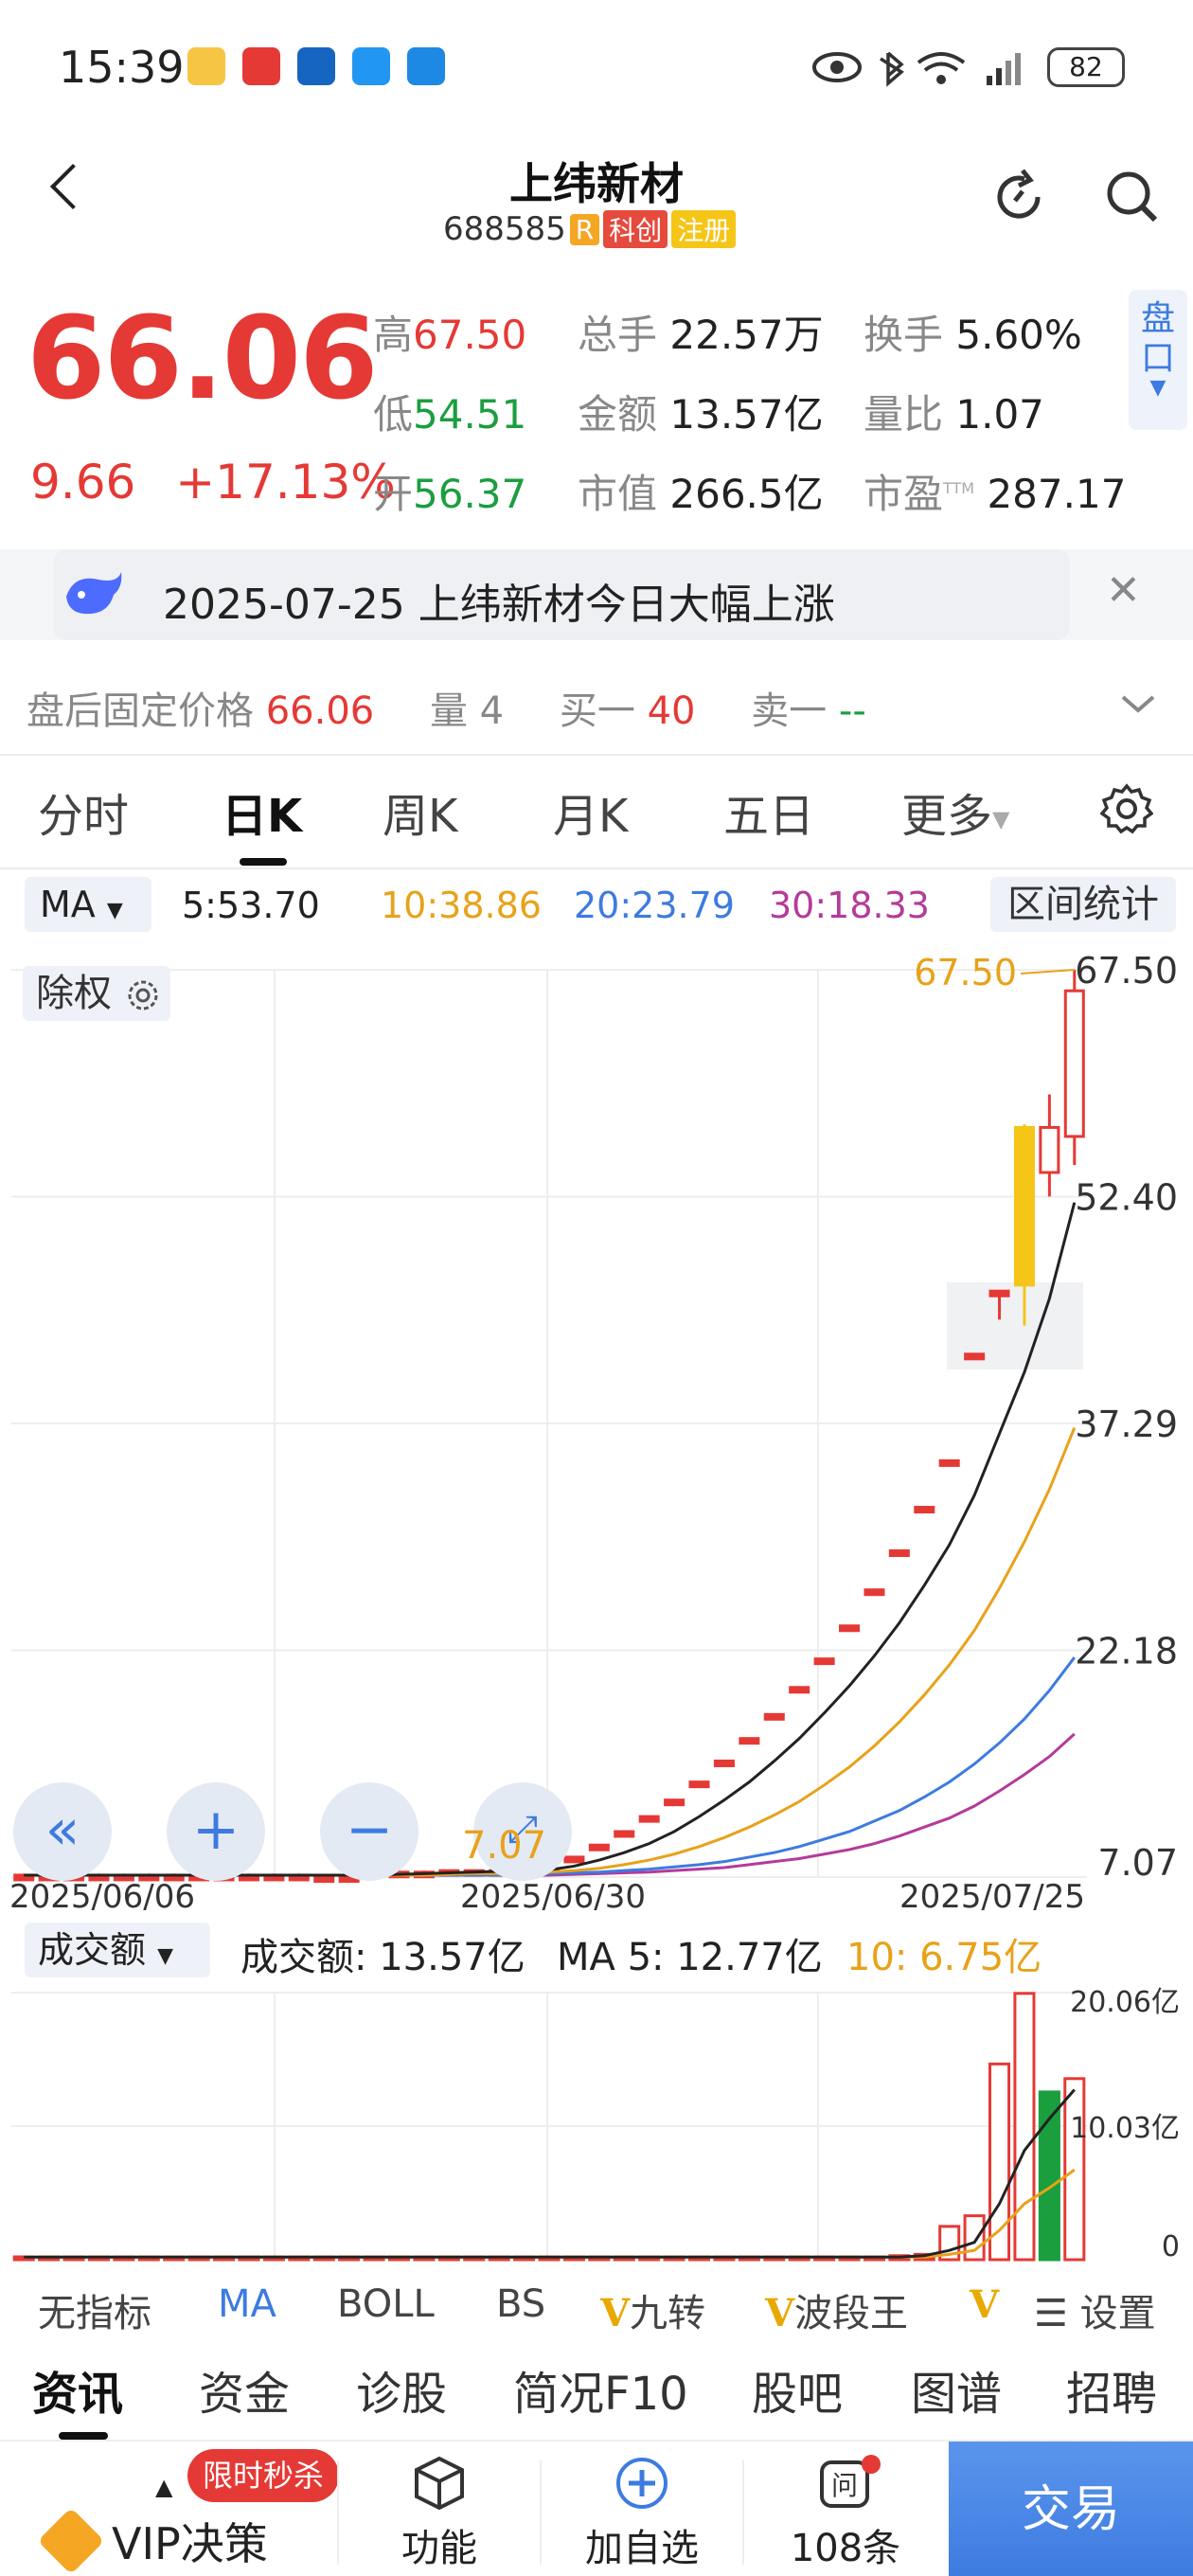  I want to click on pankou-label: 盘口, so click(1157, 338).